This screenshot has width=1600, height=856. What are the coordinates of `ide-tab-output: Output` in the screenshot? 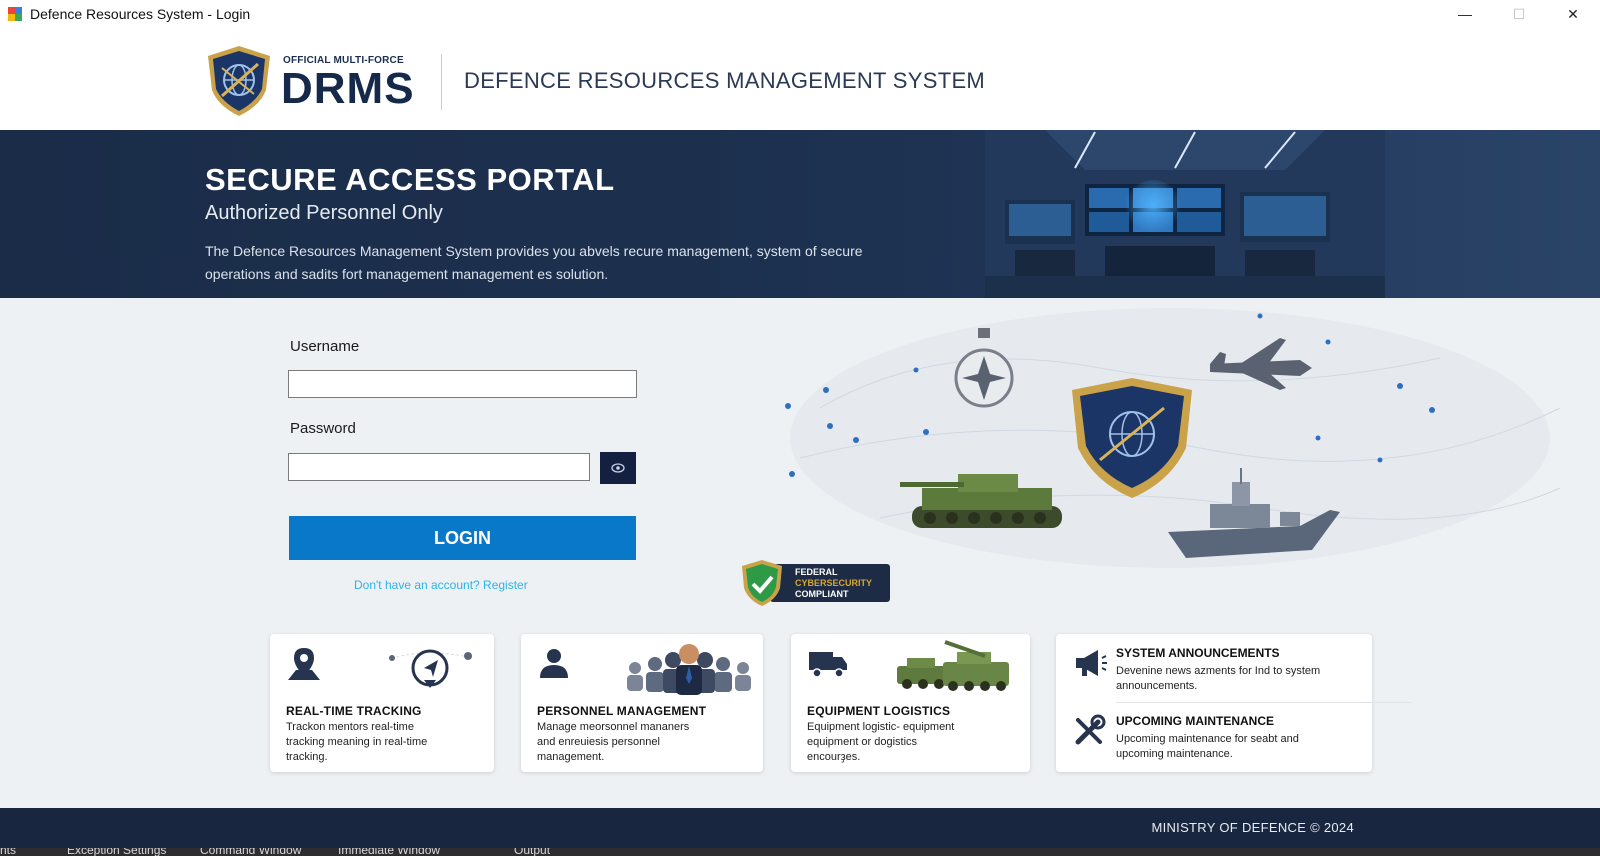 It's located at (532, 852).